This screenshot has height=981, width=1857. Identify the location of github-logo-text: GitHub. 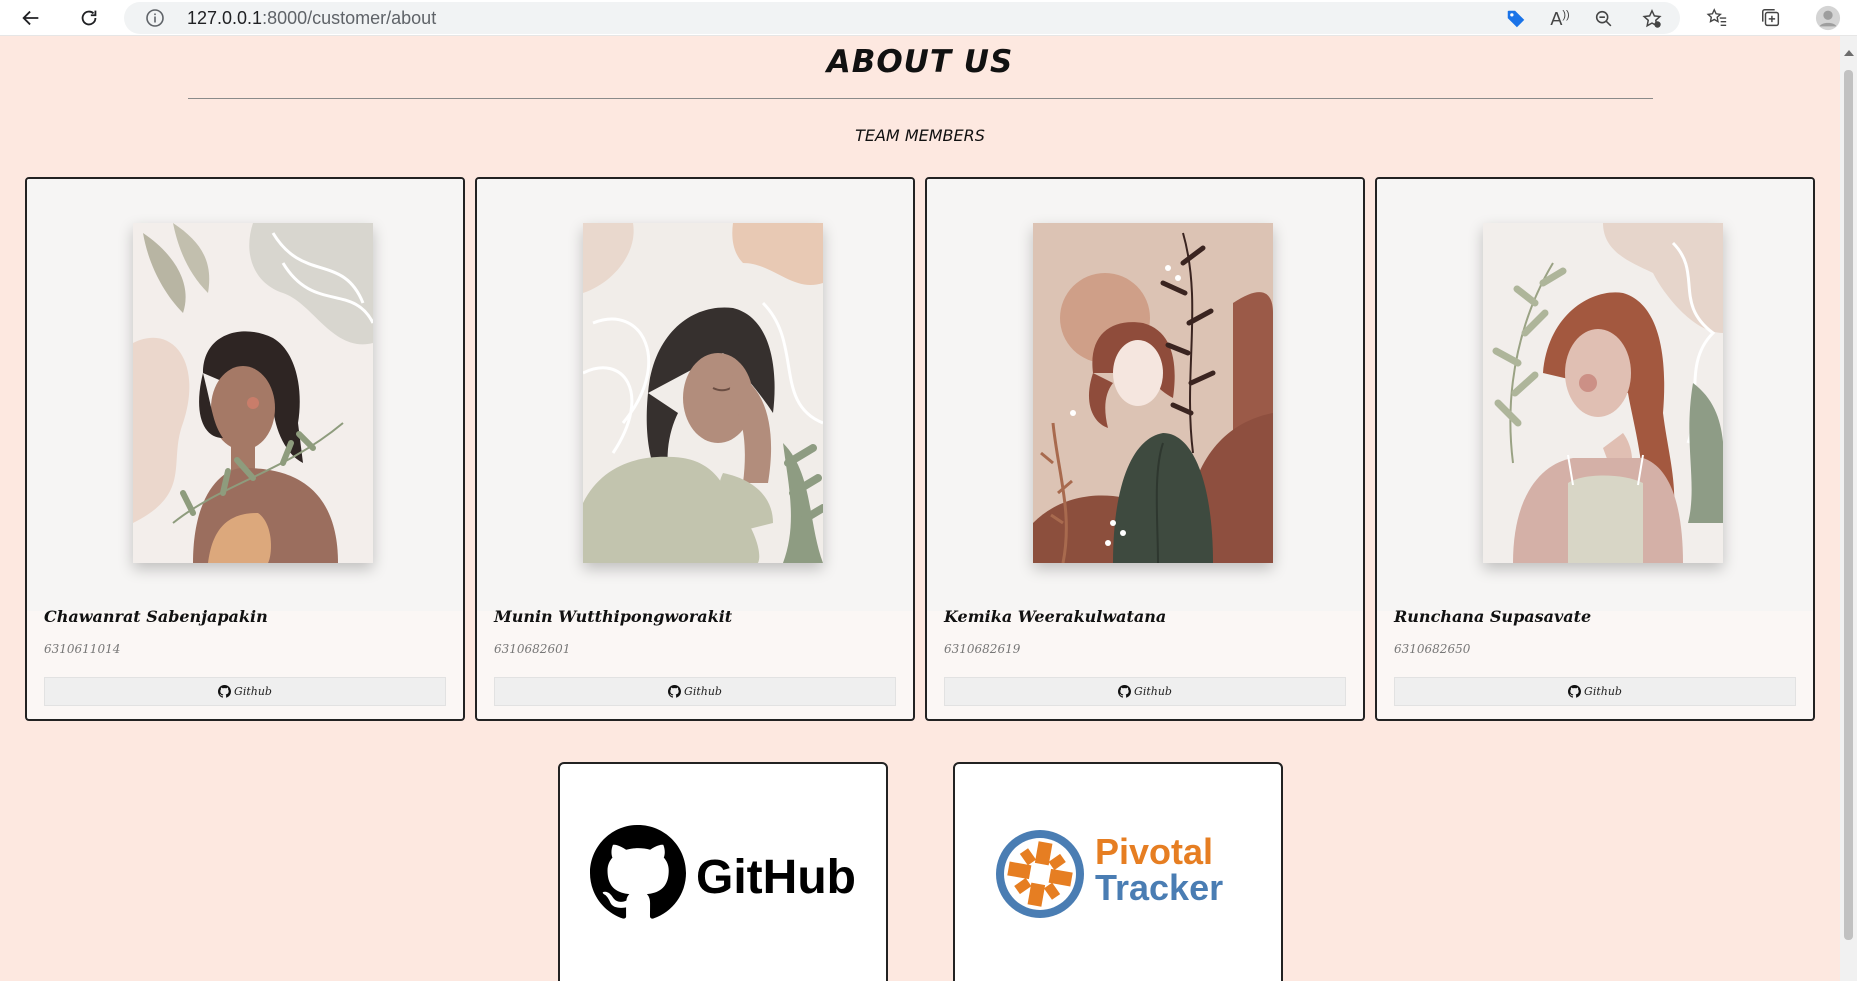
(776, 877).